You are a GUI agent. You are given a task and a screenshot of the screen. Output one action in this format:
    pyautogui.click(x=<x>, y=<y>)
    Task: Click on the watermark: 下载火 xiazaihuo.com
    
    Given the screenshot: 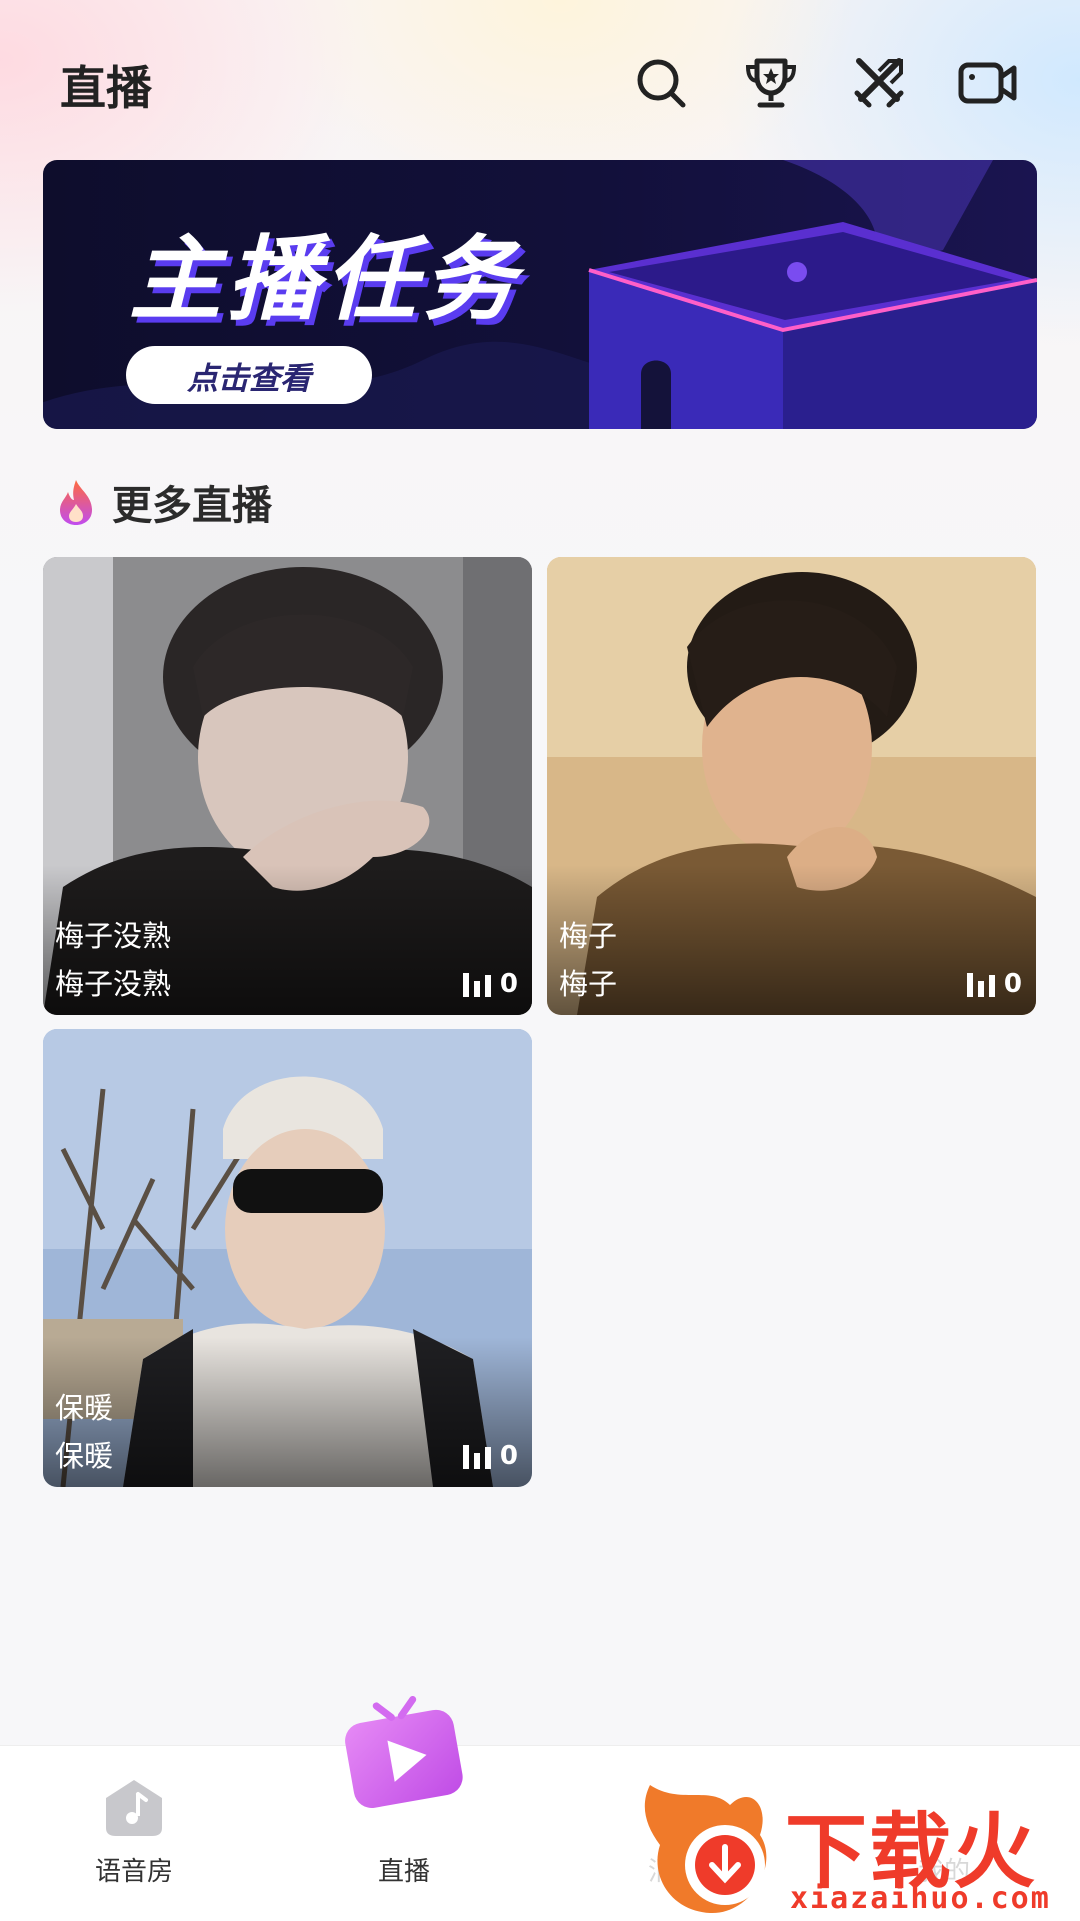 What is the action you would take?
    pyautogui.click(x=860, y=1847)
    